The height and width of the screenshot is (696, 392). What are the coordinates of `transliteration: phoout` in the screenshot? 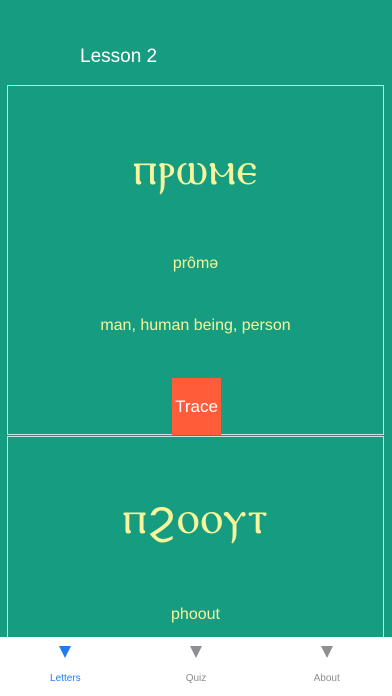 It's located at (195, 614).